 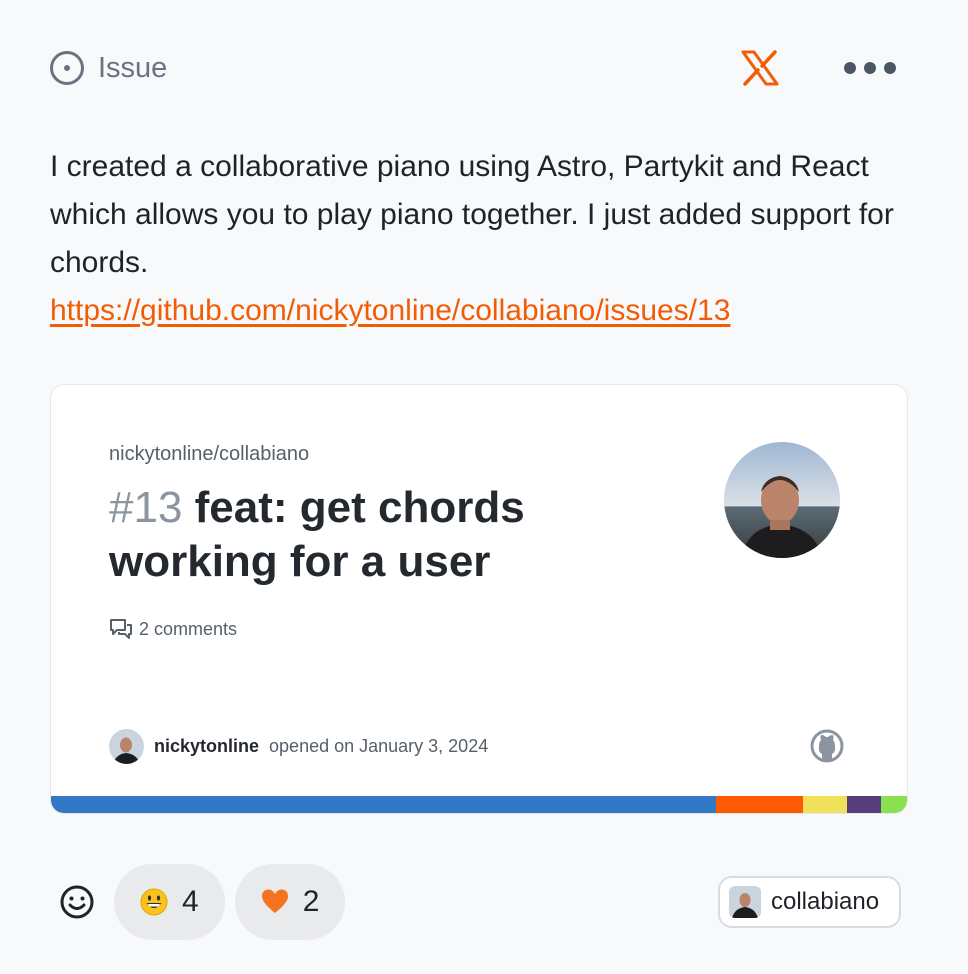 I want to click on x-logo-icon, so click(x=760, y=68).